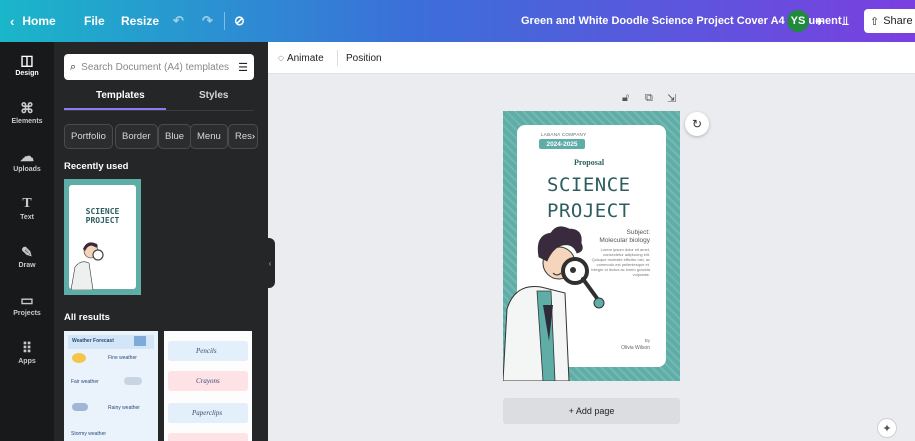  I want to click on chip-resume: Res ›, so click(243, 136).